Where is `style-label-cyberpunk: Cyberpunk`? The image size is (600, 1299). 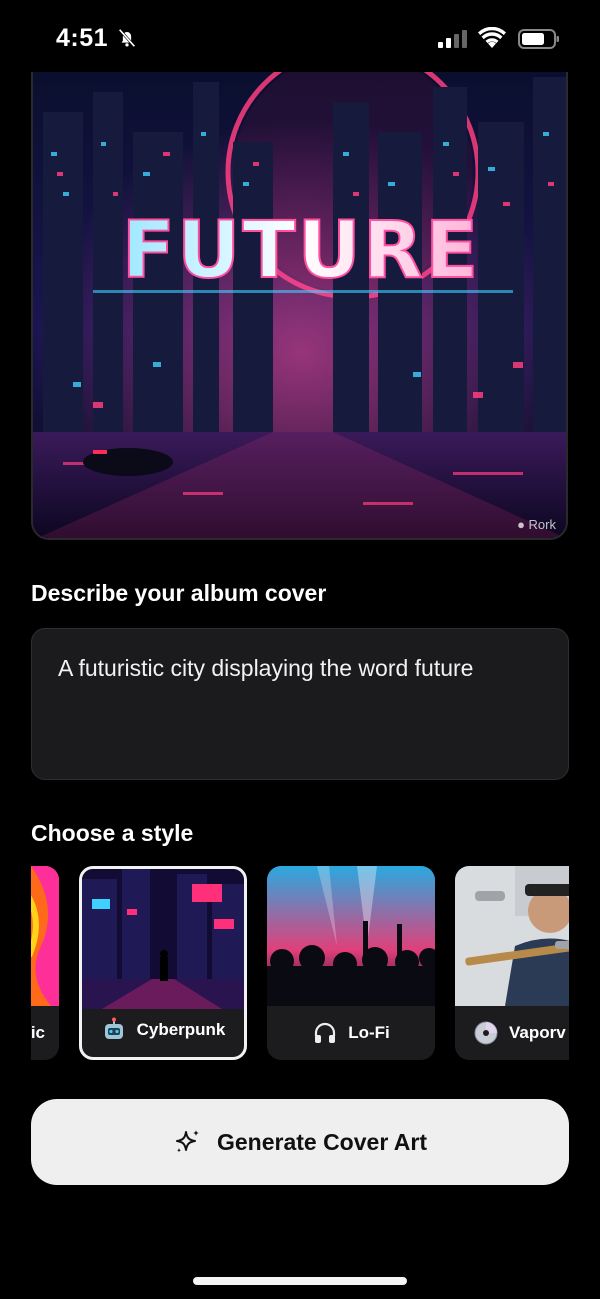 style-label-cyberpunk: Cyberpunk is located at coordinates (181, 1029).